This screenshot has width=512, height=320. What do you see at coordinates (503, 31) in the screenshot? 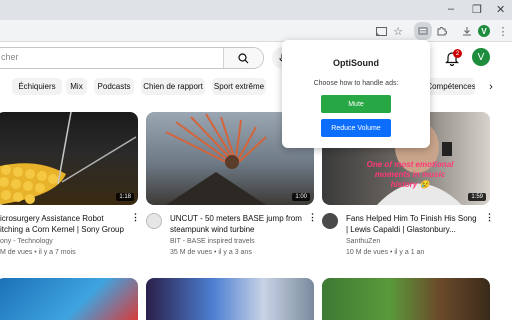
I see `browser-menu-icon: ⋮` at bounding box center [503, 31].